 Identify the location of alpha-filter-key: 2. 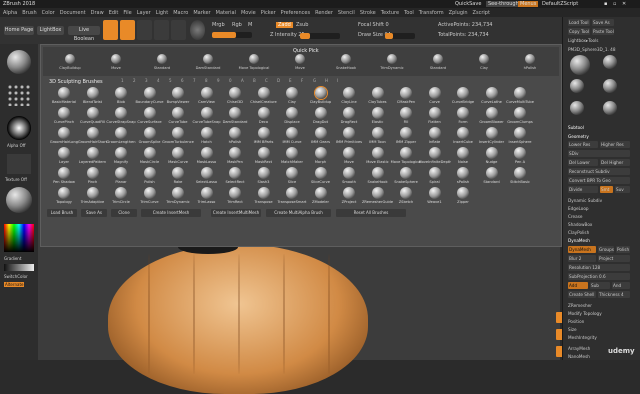
(134, 80).